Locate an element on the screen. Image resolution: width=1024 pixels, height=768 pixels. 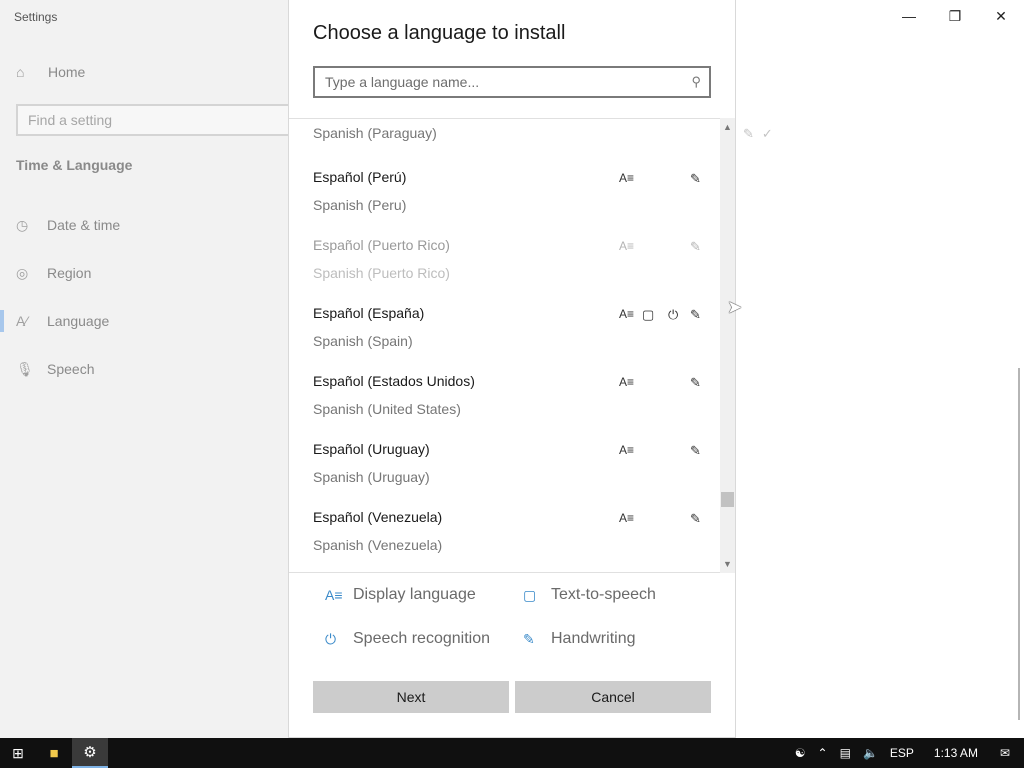
legend-label: Text-to-speech is located at coordinates (603, 594).